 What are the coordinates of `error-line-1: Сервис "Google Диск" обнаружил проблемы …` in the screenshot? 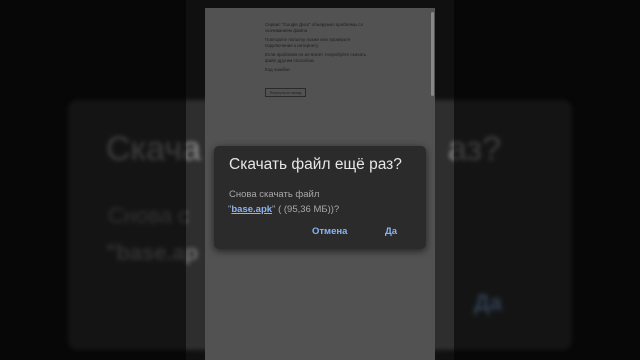 It's located at (314, 27).